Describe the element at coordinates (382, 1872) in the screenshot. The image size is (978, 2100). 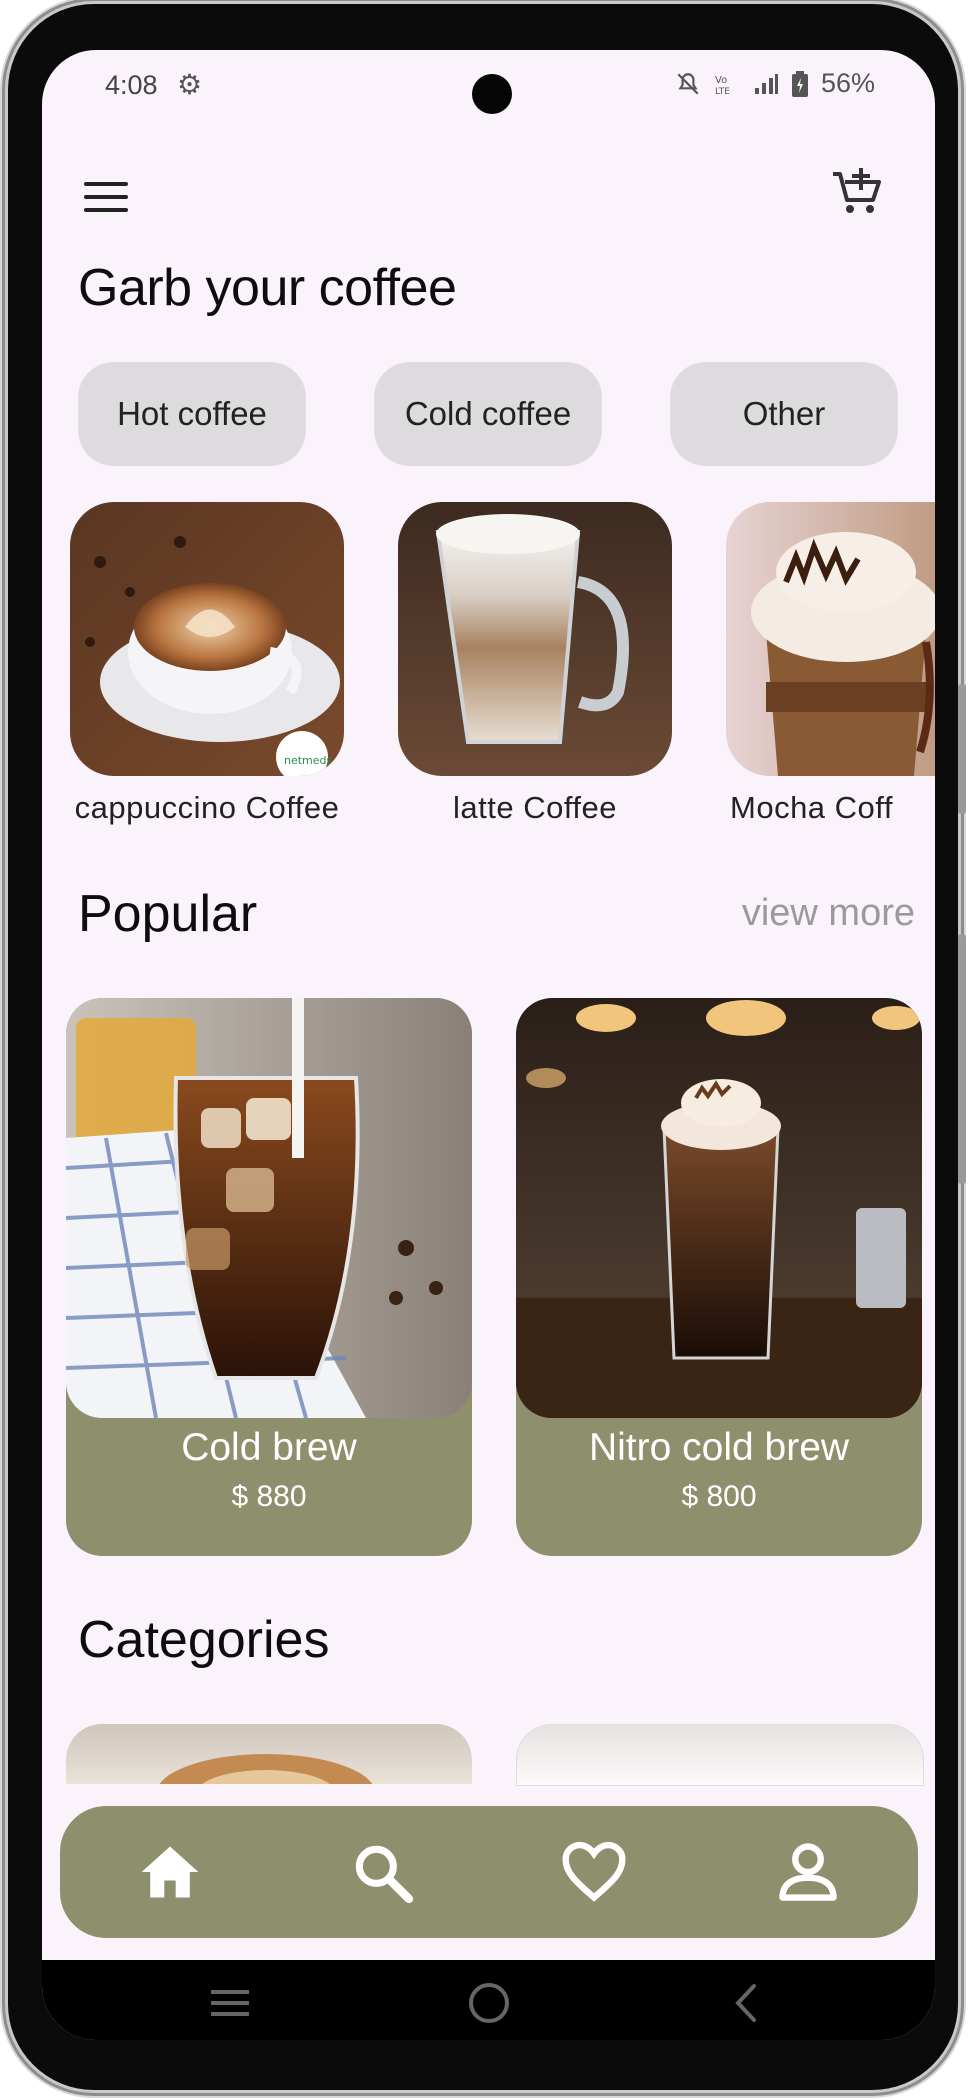
I see `search-icon` at that location.